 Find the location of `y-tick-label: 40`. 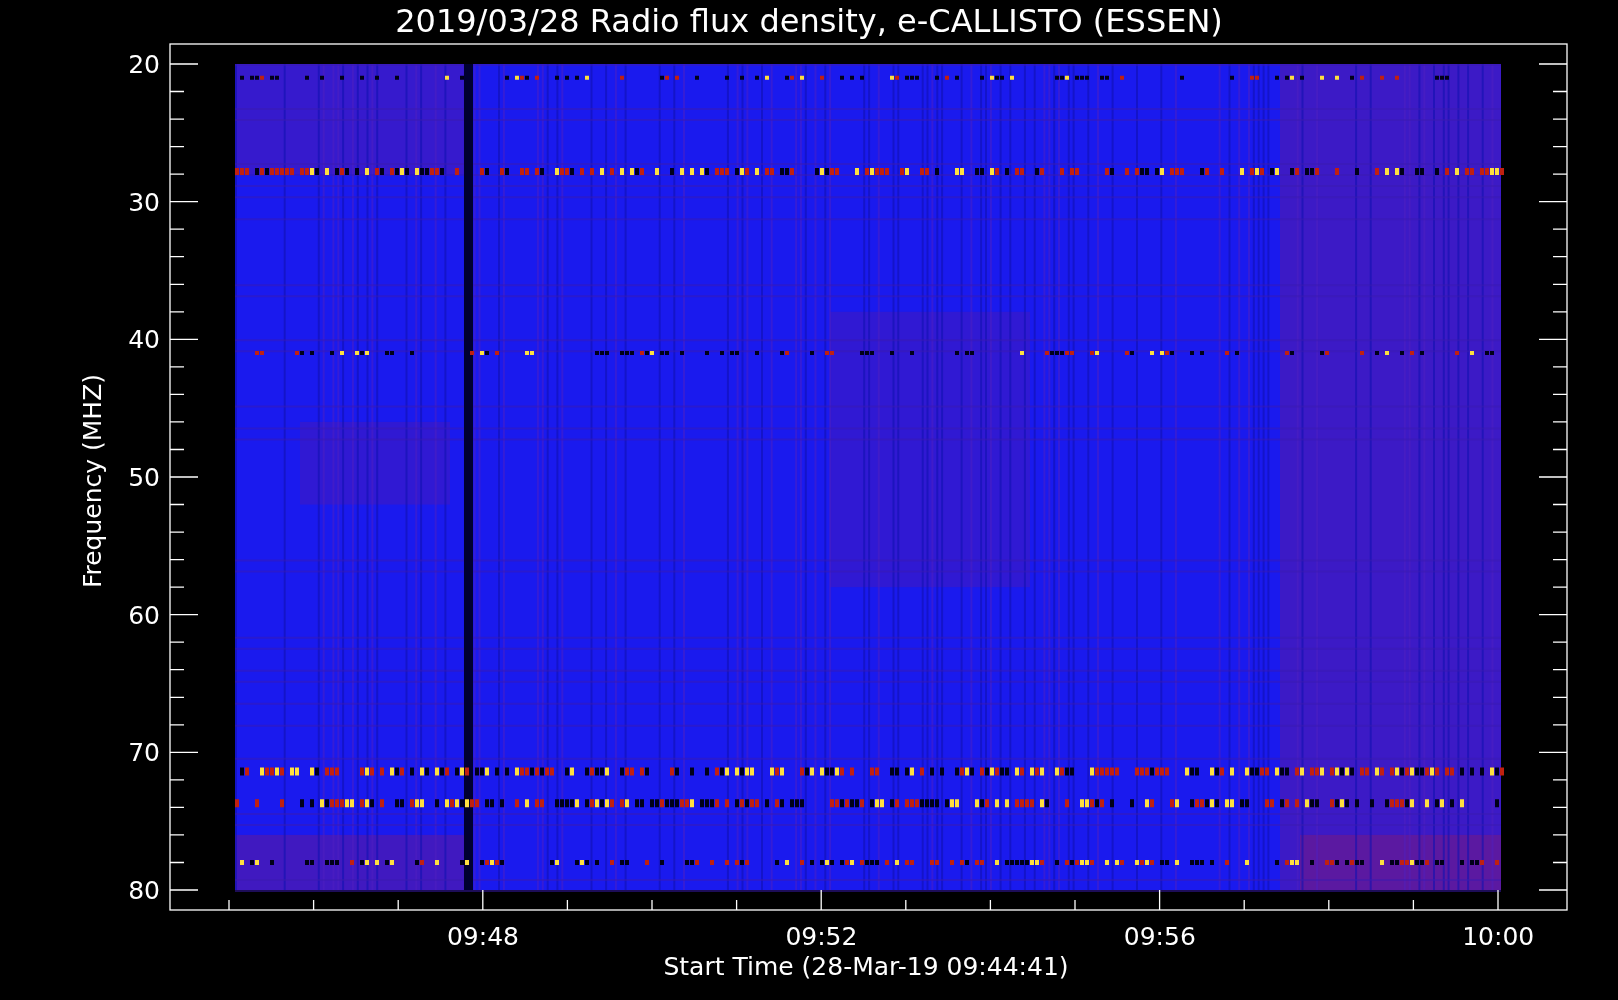

y-tick-label: 40 is located at coordinates (144, 340).